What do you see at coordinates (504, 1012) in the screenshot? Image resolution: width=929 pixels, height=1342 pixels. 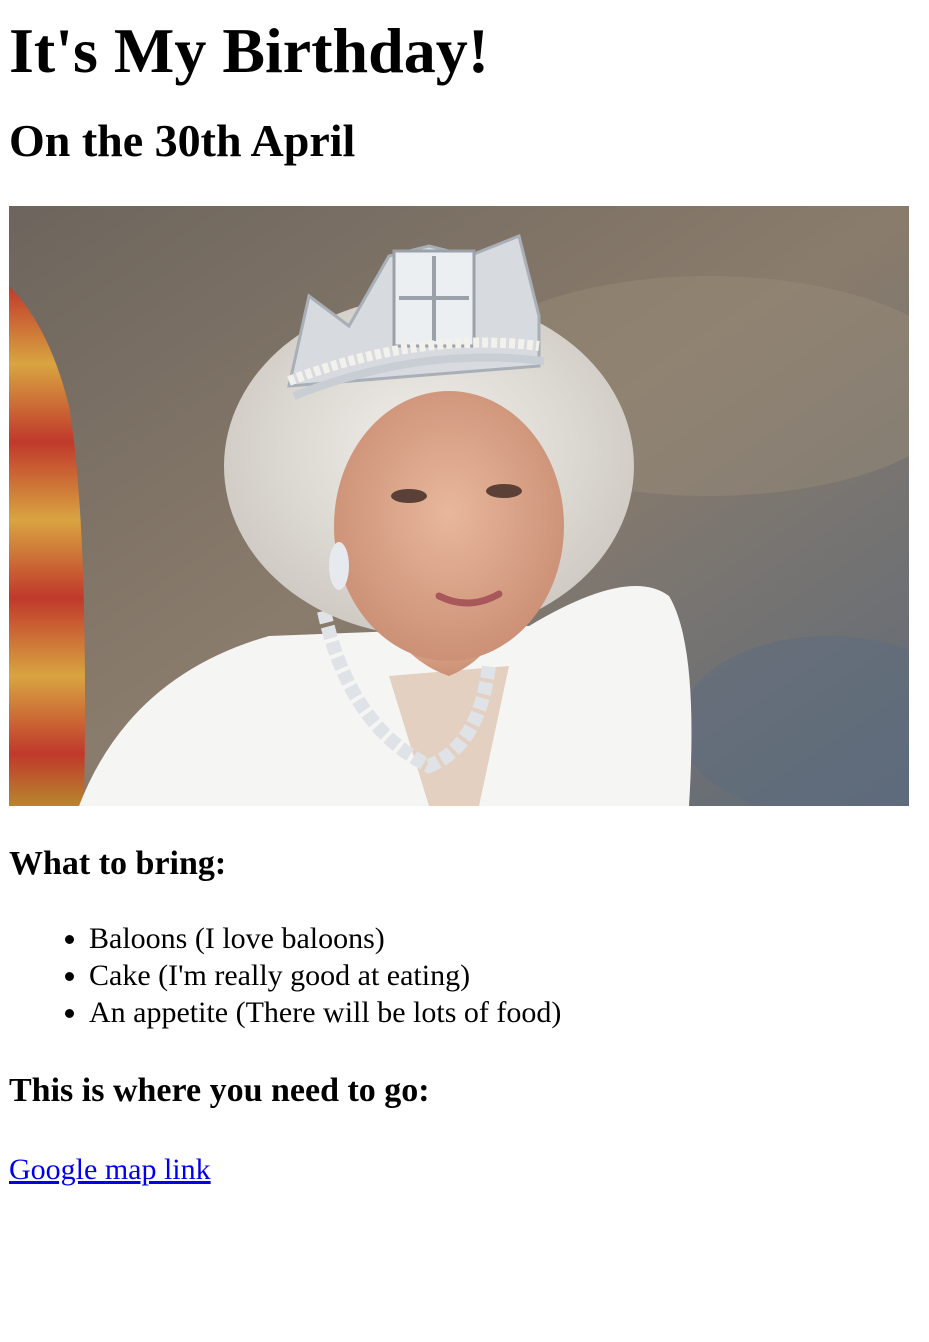 I see `list-item: An appetite (There will be lots of food)` at bounding box center [504, 1012].